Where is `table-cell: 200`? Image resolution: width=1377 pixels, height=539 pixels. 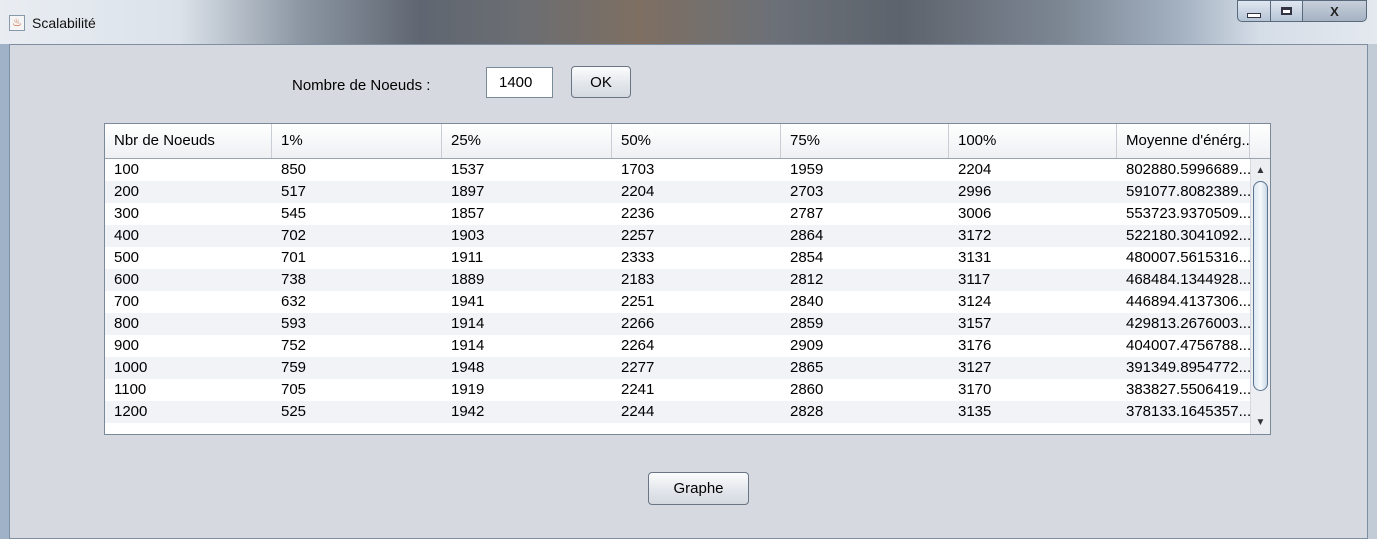 table-cell: 200 is located at coordinates (188, 192).